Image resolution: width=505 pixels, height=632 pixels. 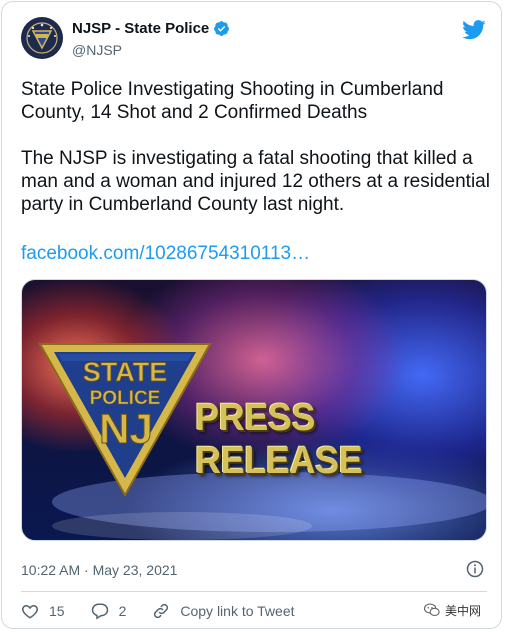 I want to click on like-count: 15, so click(x=57, y=611).